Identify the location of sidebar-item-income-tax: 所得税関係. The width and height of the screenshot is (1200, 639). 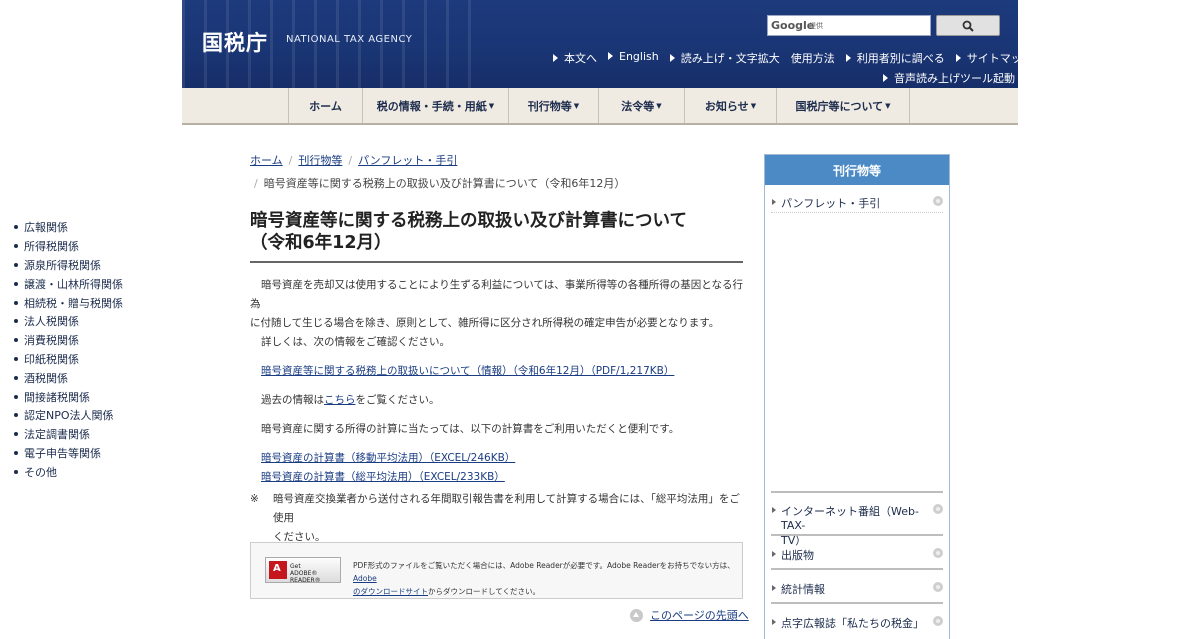
(68, 246).